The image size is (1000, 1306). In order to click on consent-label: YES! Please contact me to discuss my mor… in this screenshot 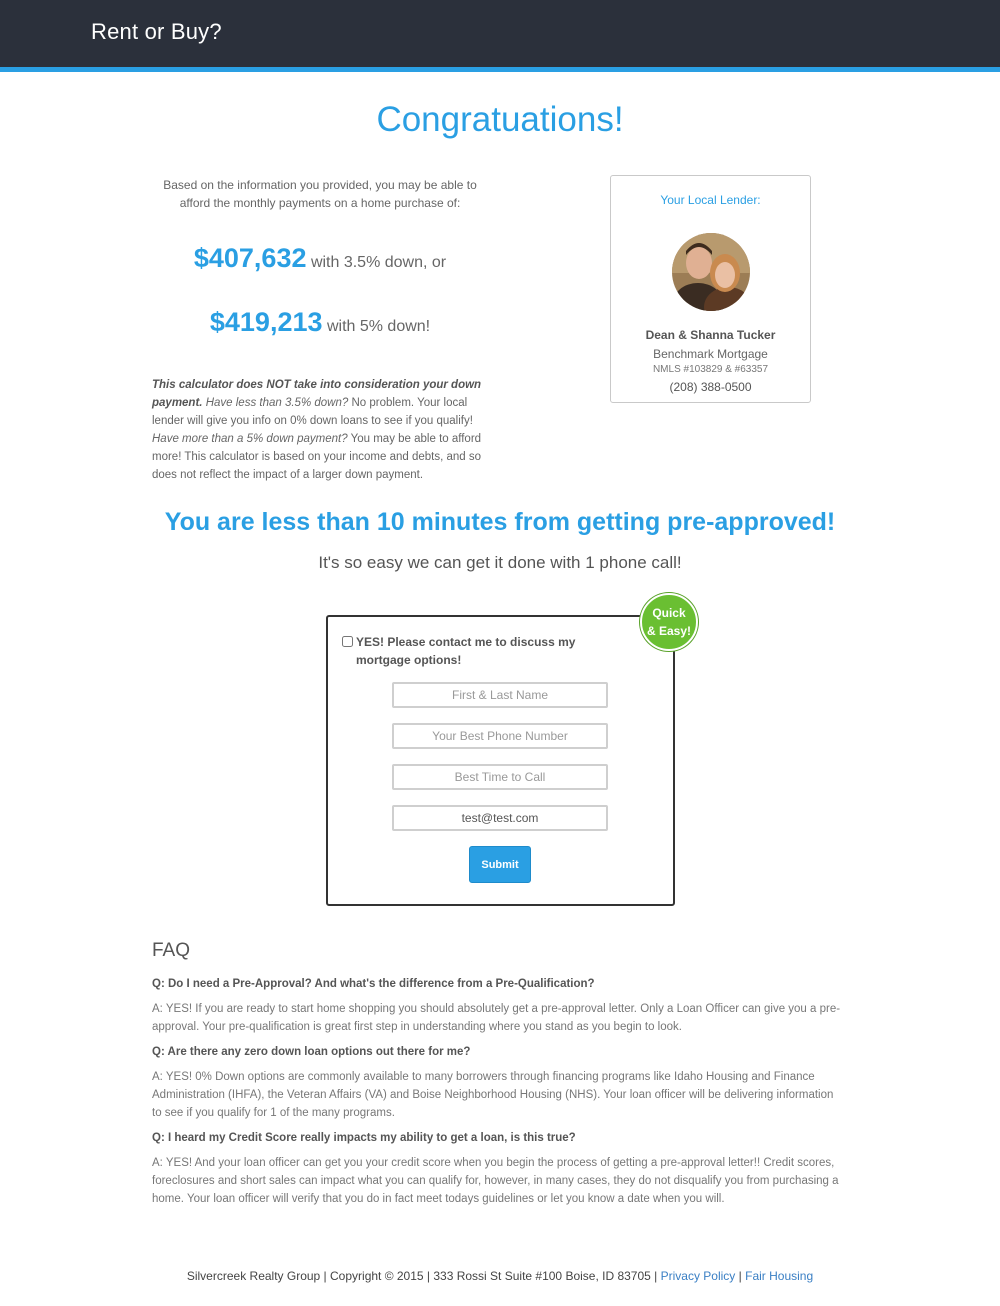, I will do `click(466, 651)`.